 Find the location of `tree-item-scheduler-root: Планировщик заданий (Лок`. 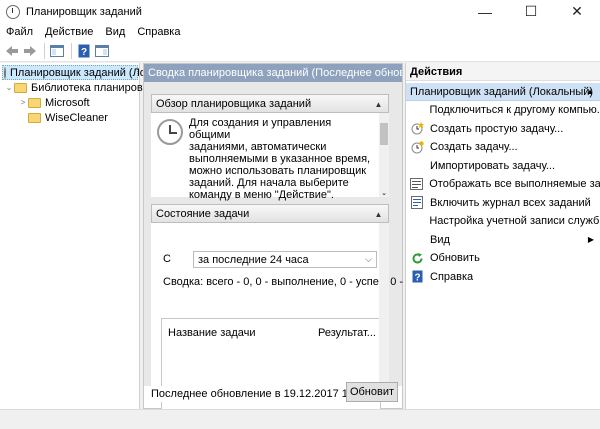

tree-item-scheduler-root: Планировщик заданий (Лок is located at coordinates (76, 72).